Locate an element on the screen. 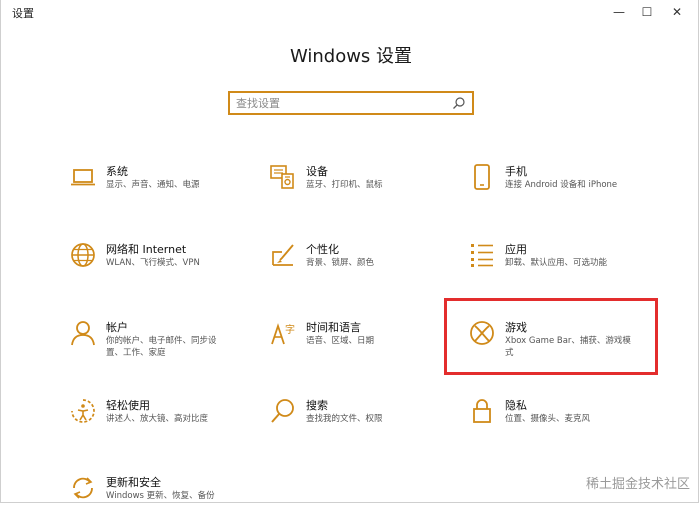  tile-label: 帐户 is located at coordinates (117, 327).